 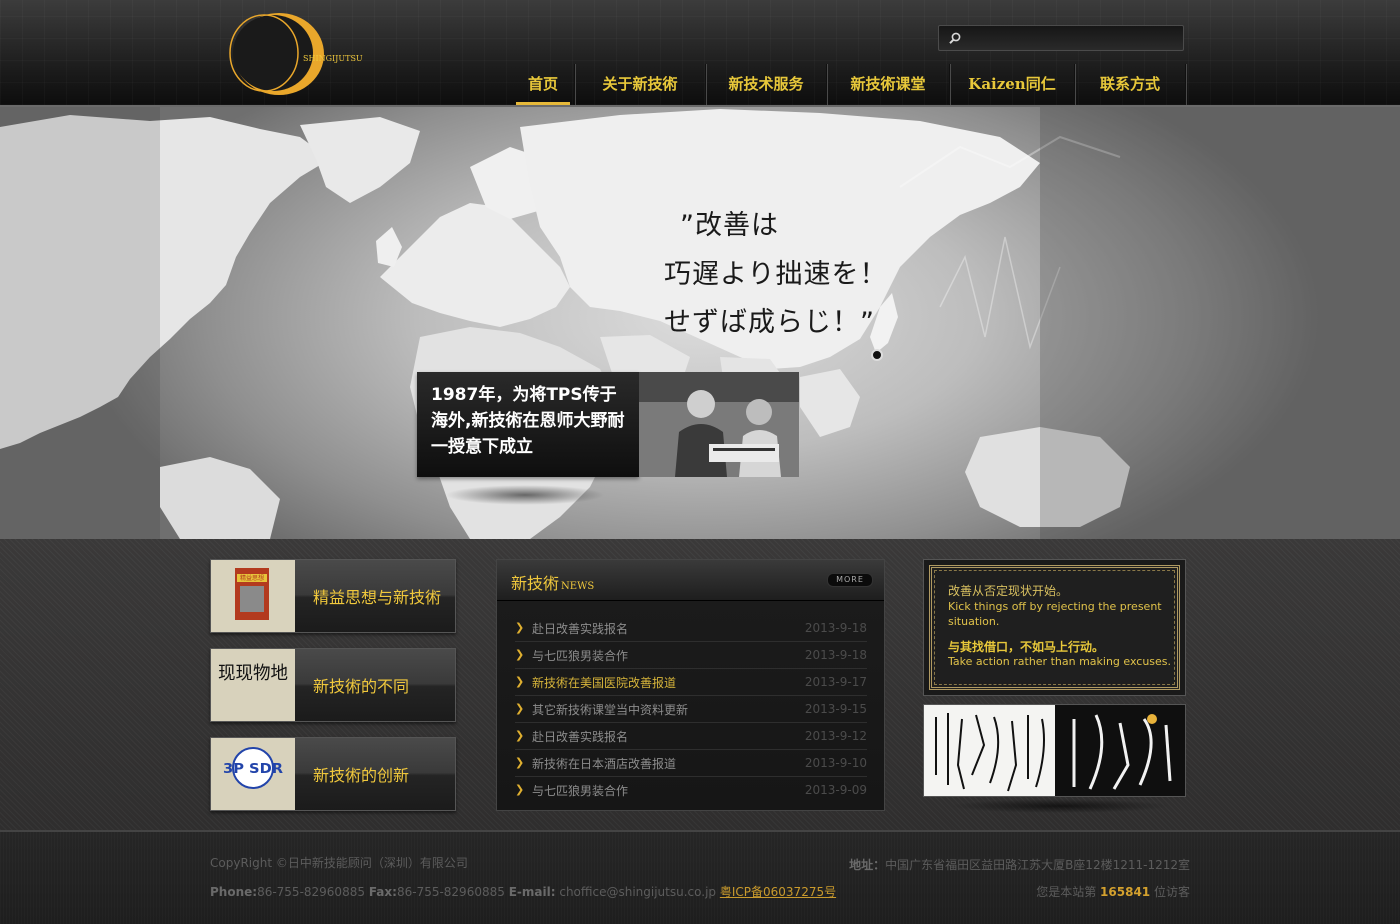 I want to click on quote-line-2: 巧遅より拙速を！, so click(x=776, y=274).